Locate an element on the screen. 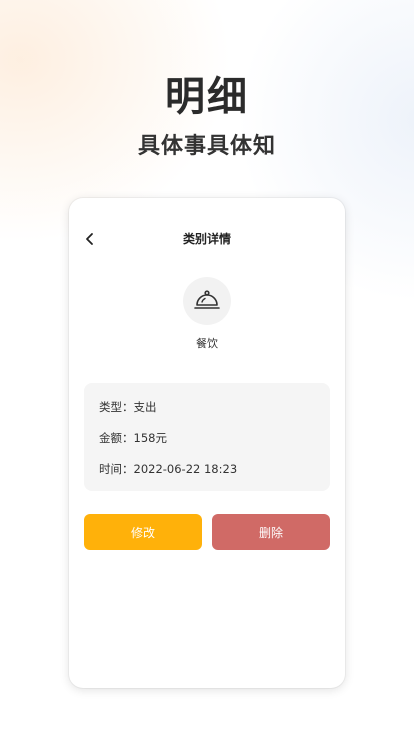 The width and height of the screenshot is (414, 736). time-row: 时间：2022-06-22 18:23 is located at coordinates (168, 469).